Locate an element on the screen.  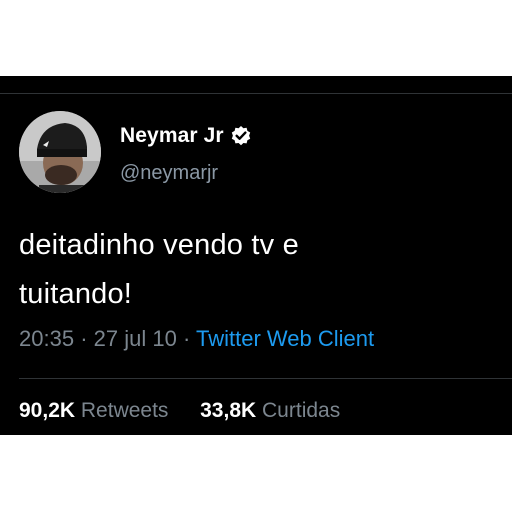
top-divider is located at coordinates (256, 93).